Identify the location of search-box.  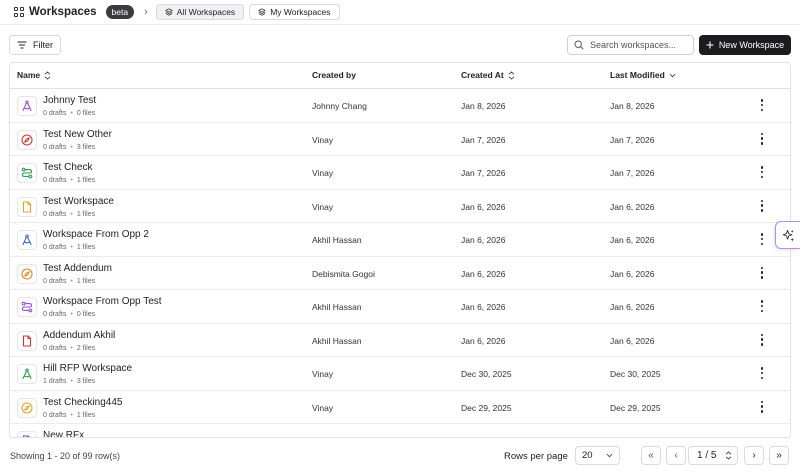
(630, 45).